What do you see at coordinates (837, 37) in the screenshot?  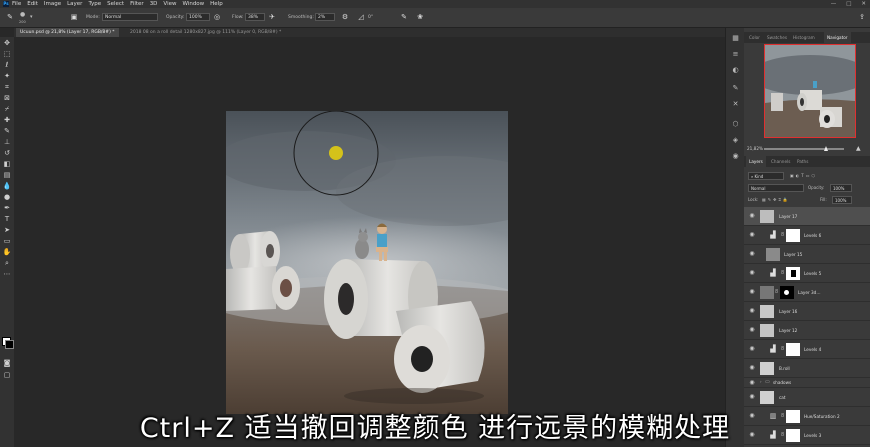 I see `tab-navigator: Navigator` at bounding box center [837, 37].